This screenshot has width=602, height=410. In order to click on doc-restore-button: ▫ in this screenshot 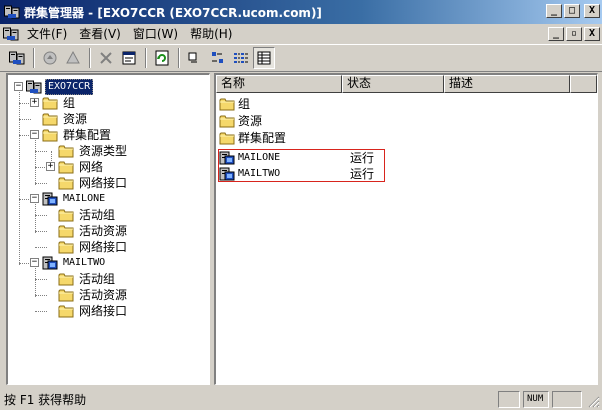, I will do `click(574, 34)`.